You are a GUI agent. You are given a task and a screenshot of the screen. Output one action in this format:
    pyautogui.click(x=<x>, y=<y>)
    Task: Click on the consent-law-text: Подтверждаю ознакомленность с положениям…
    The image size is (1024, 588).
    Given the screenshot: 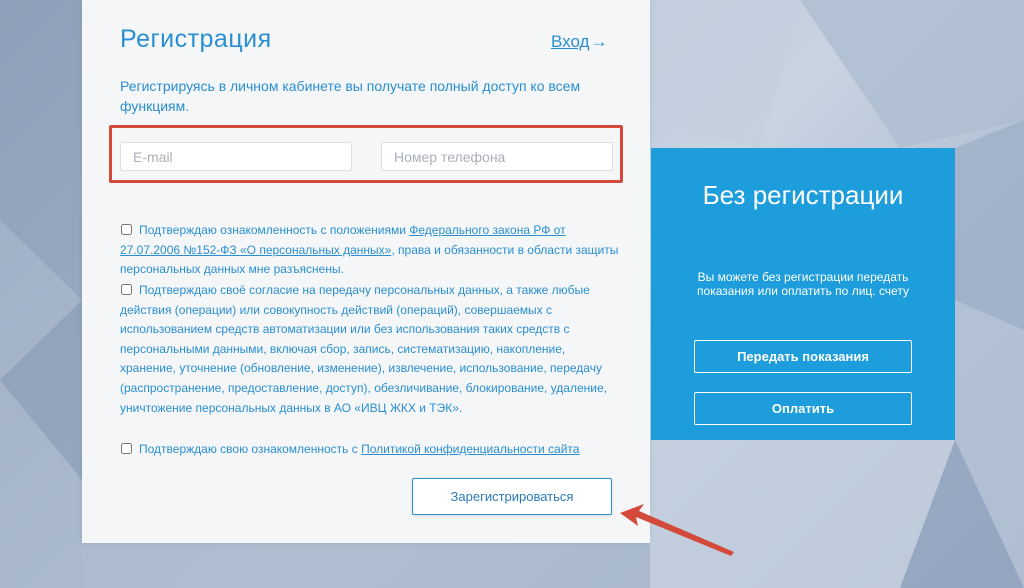 What is the action you would take?
    pyautogui.click(x=274, y=230)
    